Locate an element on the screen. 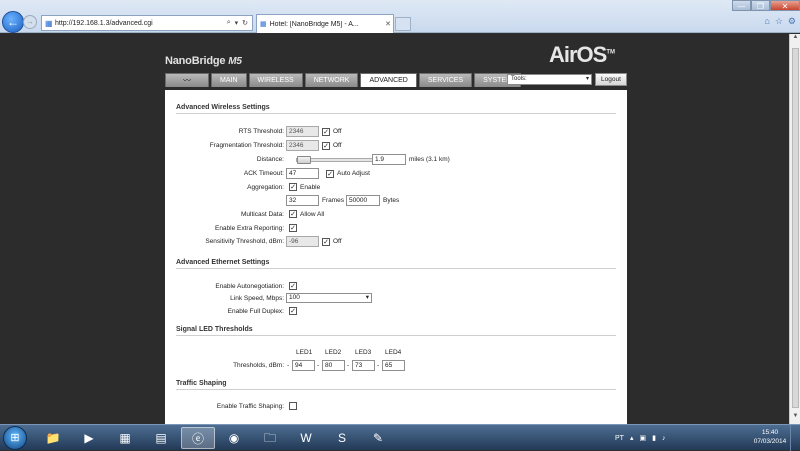 The width and height of the screenshot is (800, 451). frag-off-checkbox: ✓ is located at coordinates (326, 146).